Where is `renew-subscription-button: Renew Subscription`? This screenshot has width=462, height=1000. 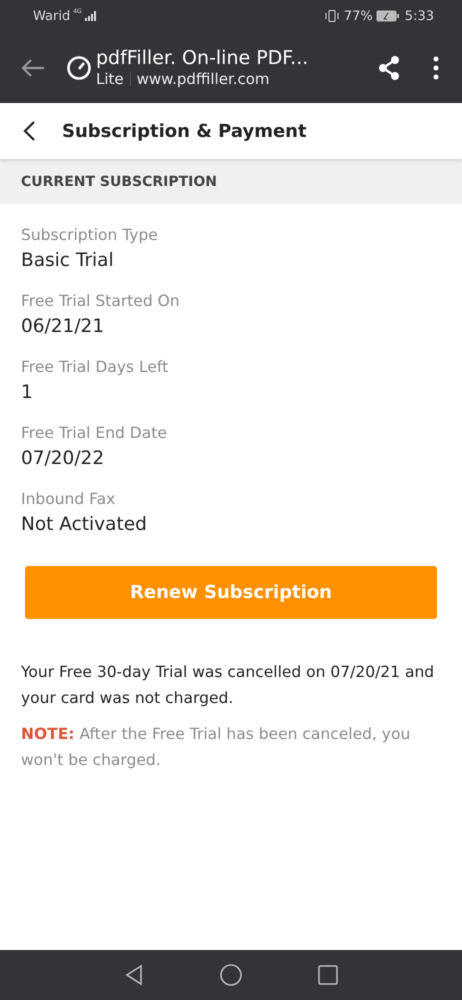
renew-subscription-button: Renew Subscription is located at coordinates (231, 592).